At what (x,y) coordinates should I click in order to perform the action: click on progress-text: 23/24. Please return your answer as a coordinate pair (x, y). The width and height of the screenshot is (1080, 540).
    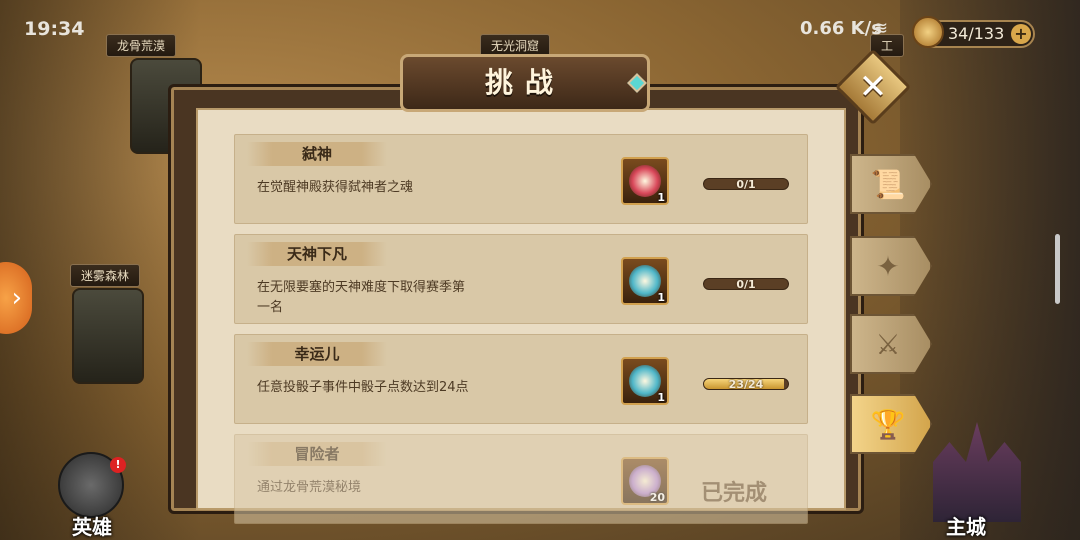
    Looking at the image, I should click on (746, 384).